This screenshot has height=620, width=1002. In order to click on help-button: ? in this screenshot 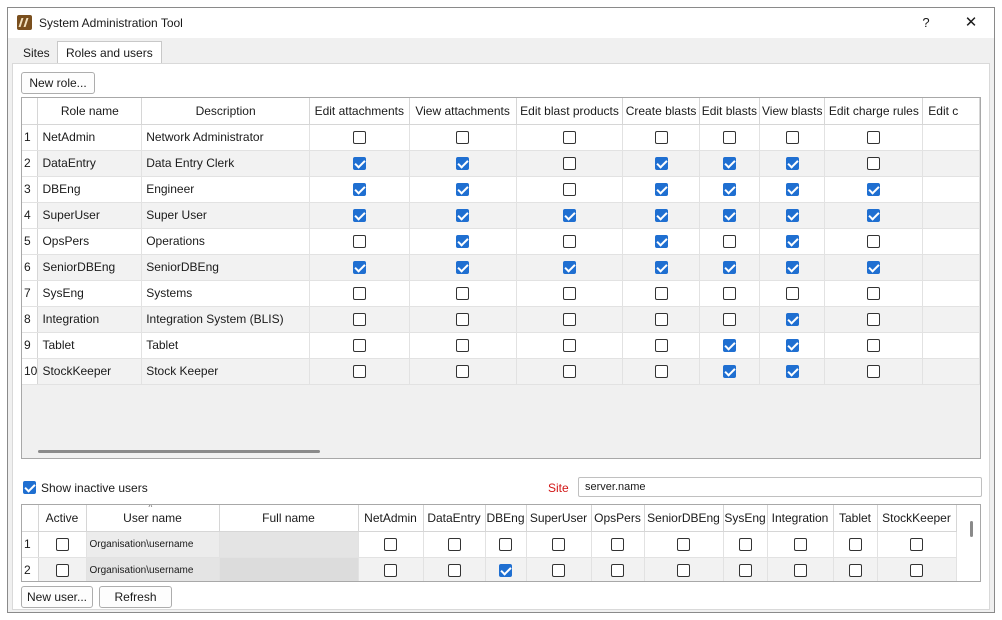, I will do `click(926, 23)`.